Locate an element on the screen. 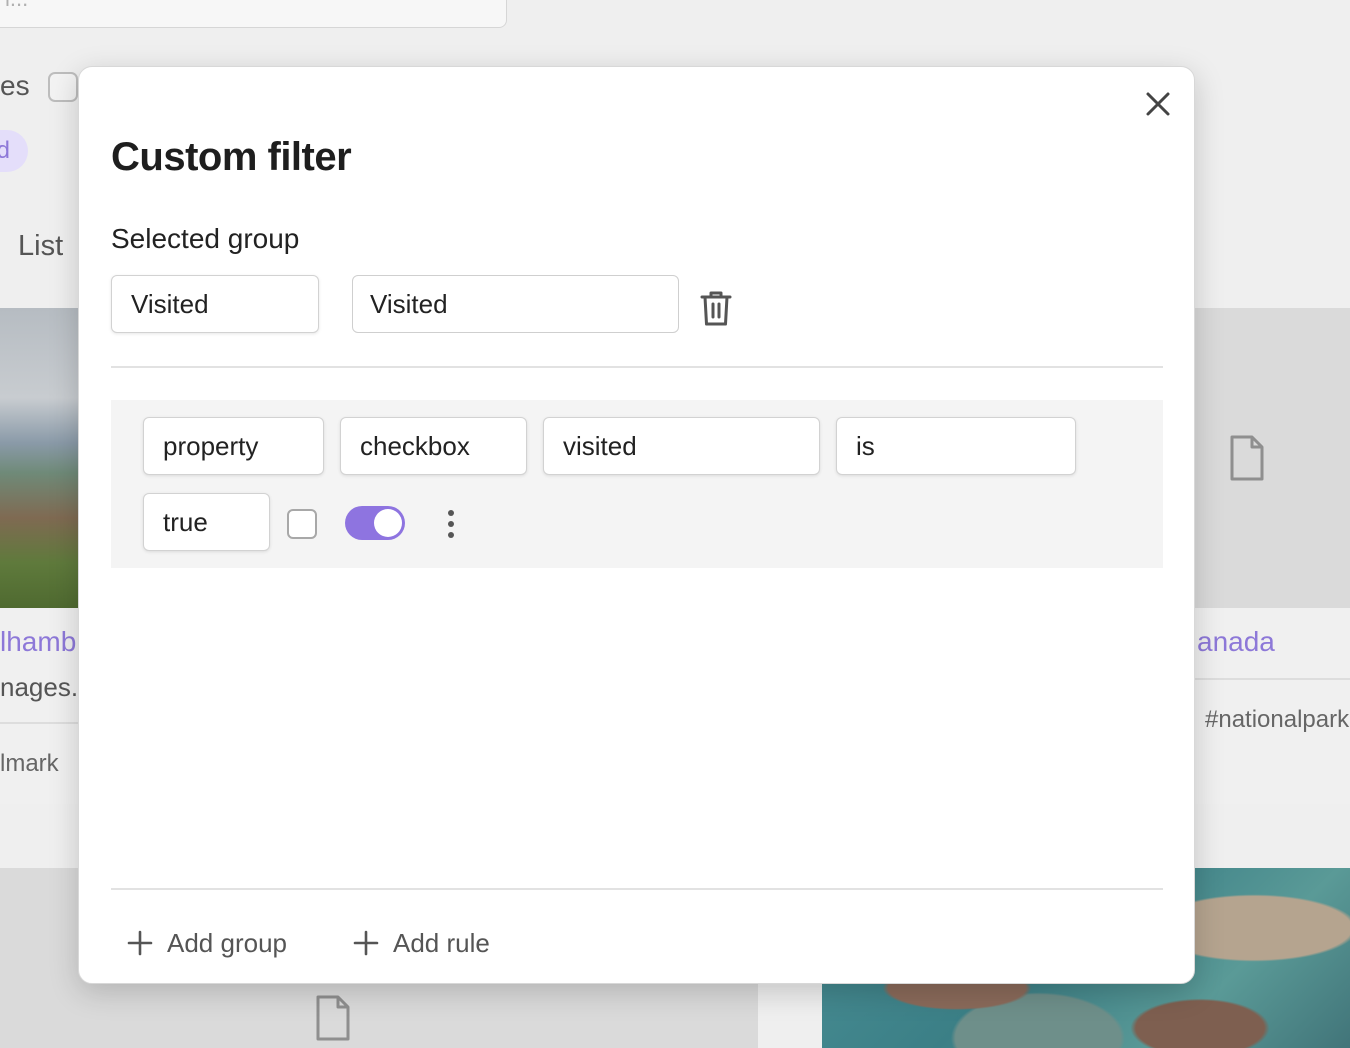 This screenshot has width=1350, height=1048. background-card-right-divider is located at coordinates (1272, 679).